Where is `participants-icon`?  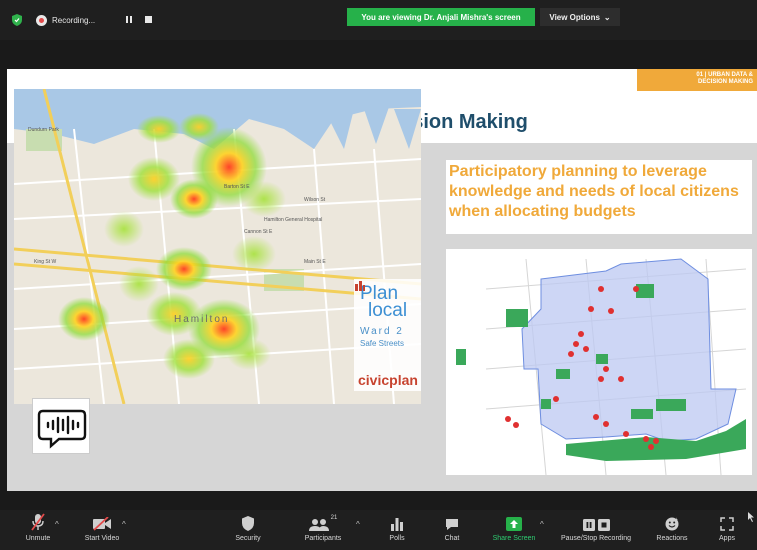 participants-icon is located at coordinates (318, 525).